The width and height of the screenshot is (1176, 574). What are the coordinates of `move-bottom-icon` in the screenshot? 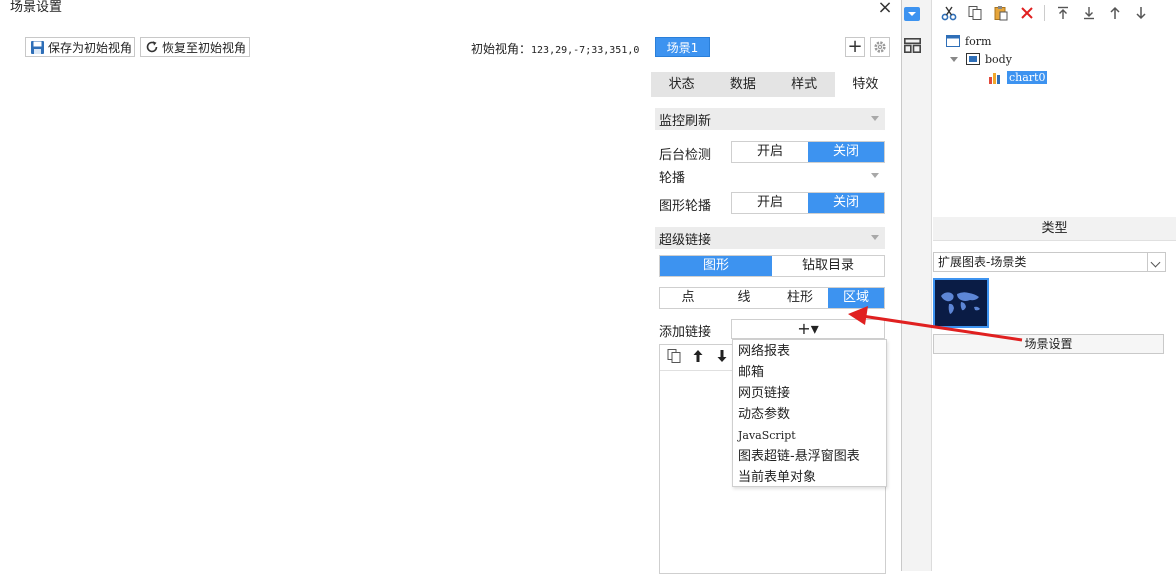 It's located at (1088, 13).